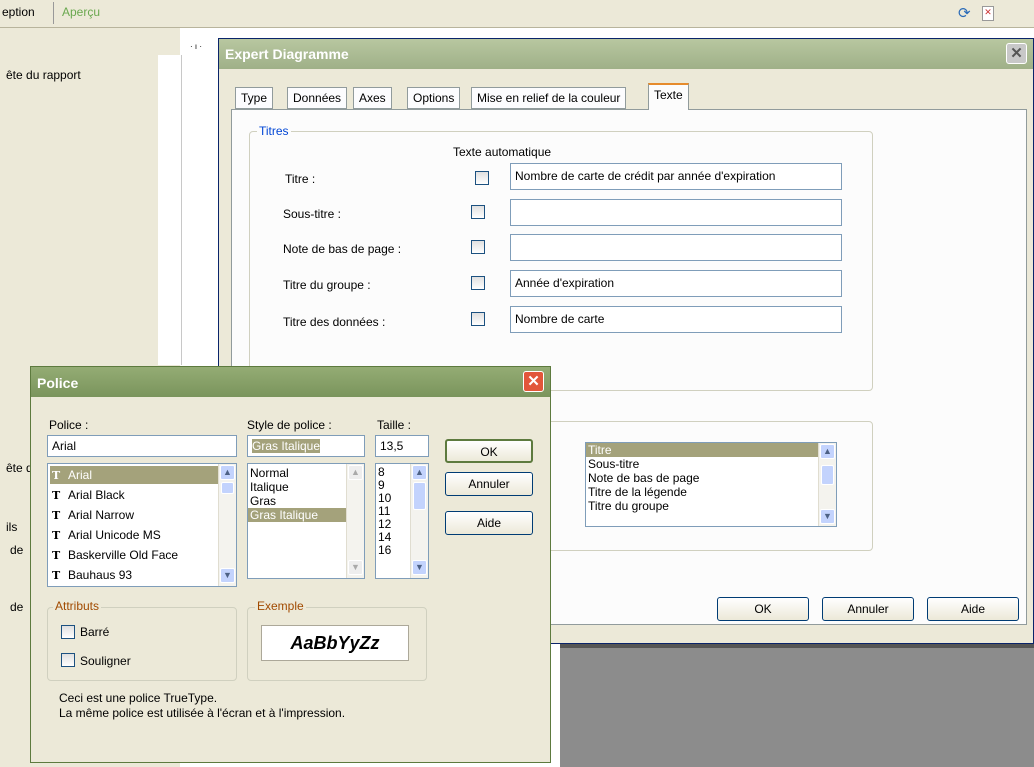  I want to click on font-item: T Arial Narrow, so click(92, 515).